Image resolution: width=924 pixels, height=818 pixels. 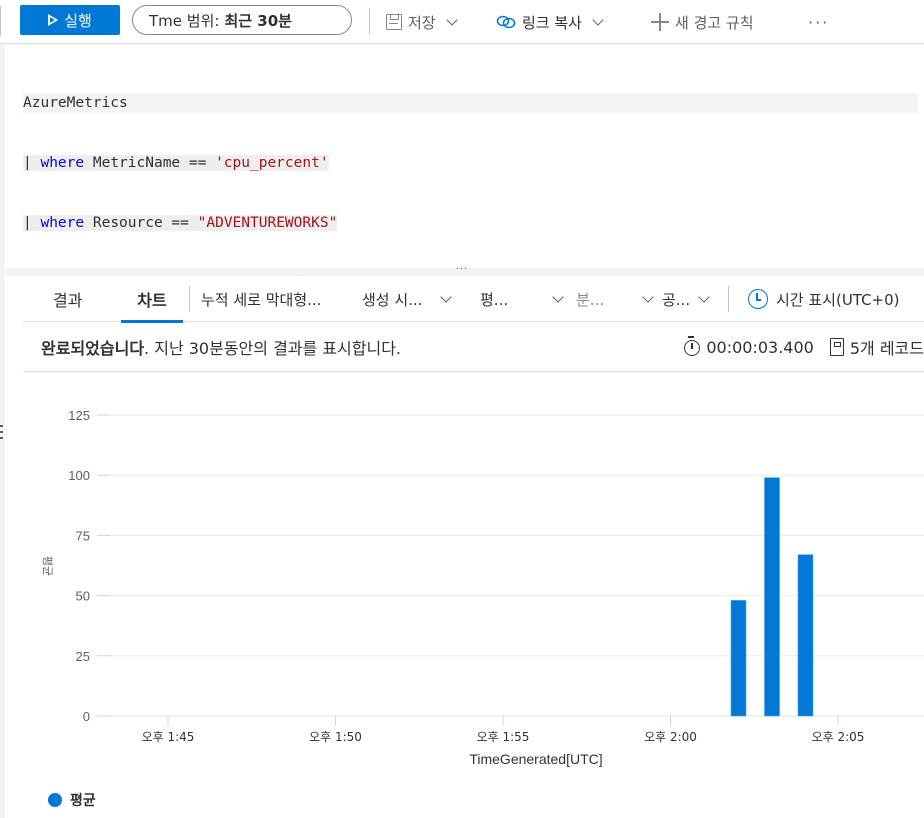 What do you see at coordinates (79, 475) in the screenshot?
I see `y-tick-label: 100` at bounding box center [79, 475].